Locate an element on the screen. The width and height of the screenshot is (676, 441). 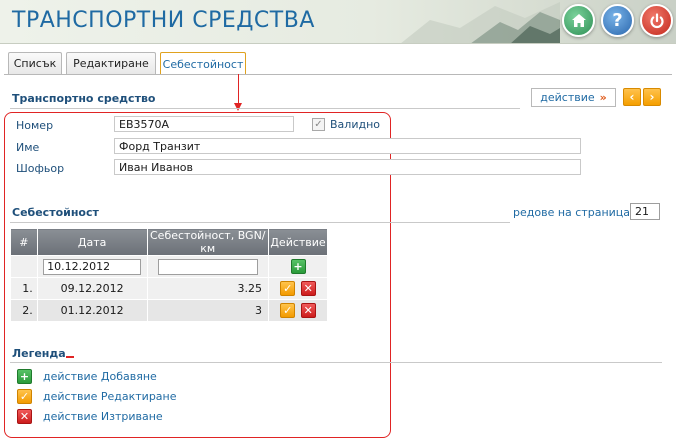
tab-divider is located at coordinates (338, 74).